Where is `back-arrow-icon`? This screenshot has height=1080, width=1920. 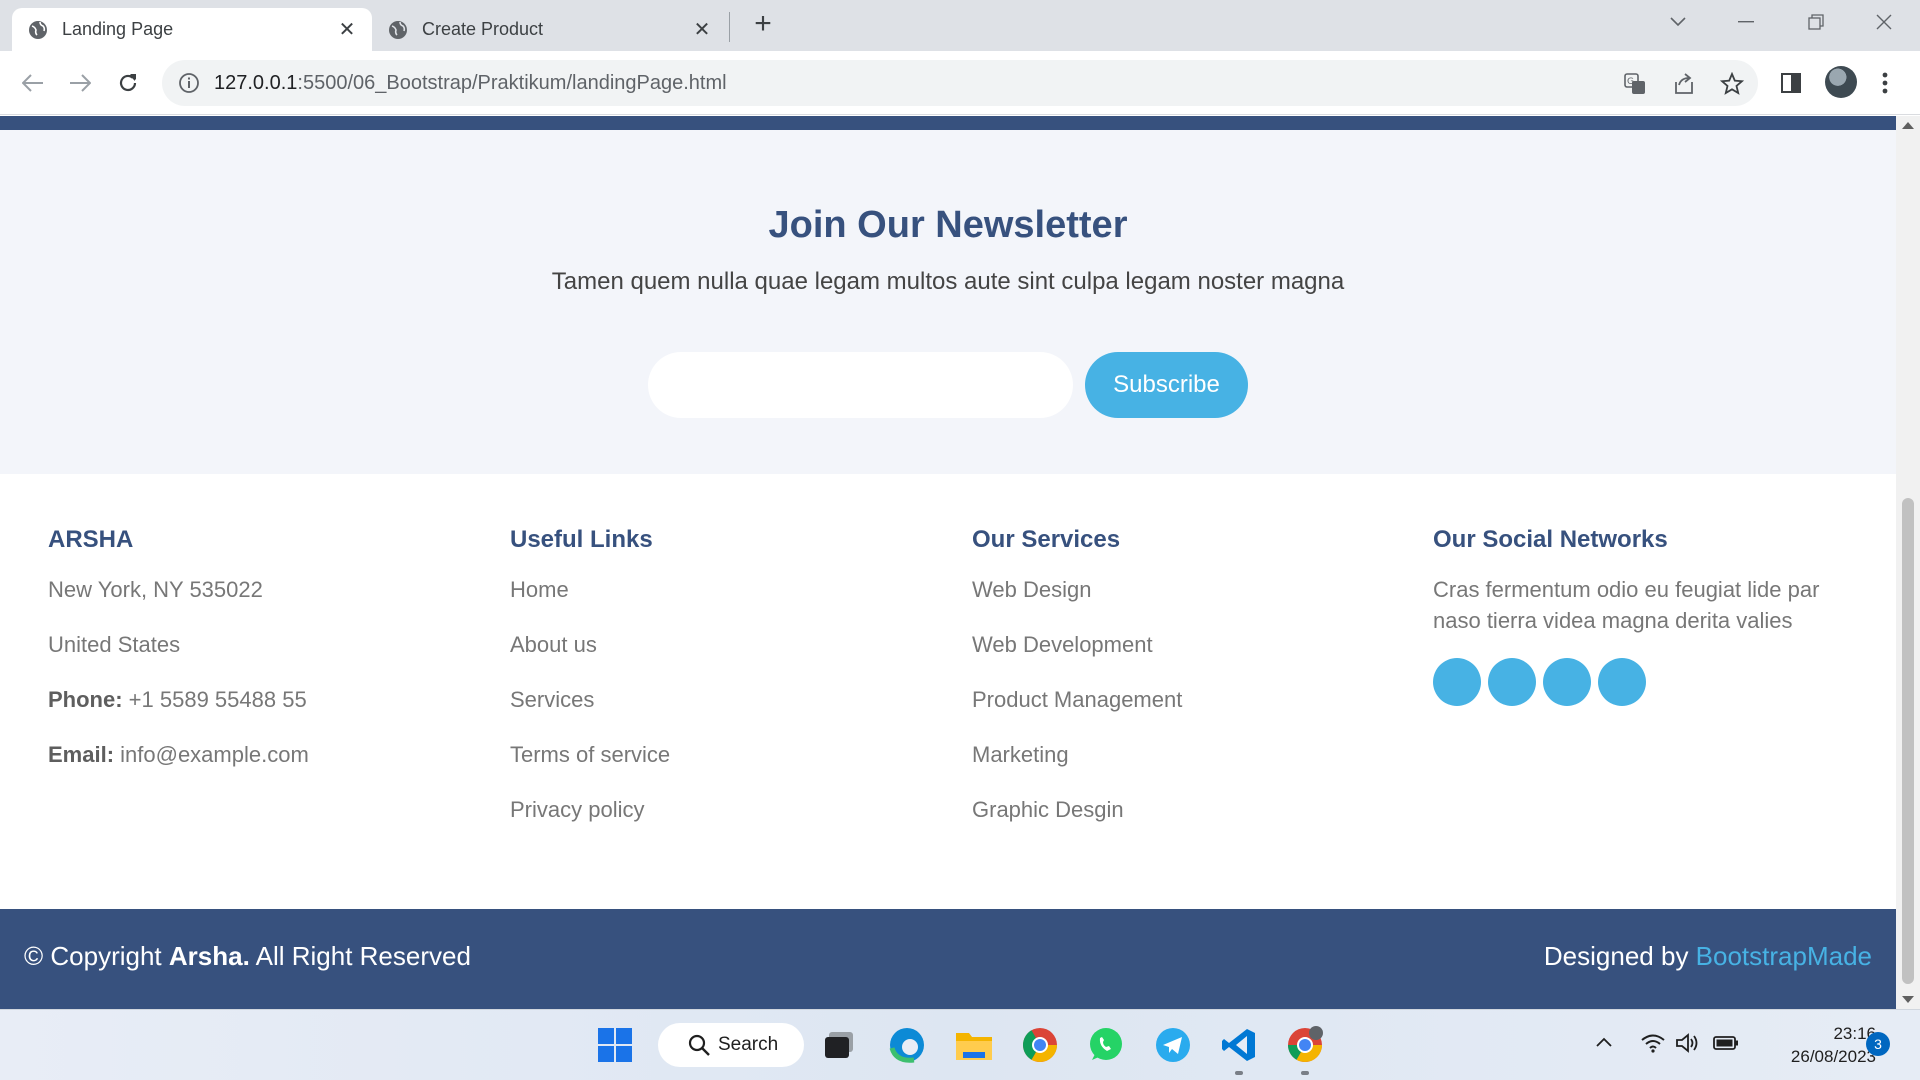
back-arrow-icon is located at coordinates (33, 83).